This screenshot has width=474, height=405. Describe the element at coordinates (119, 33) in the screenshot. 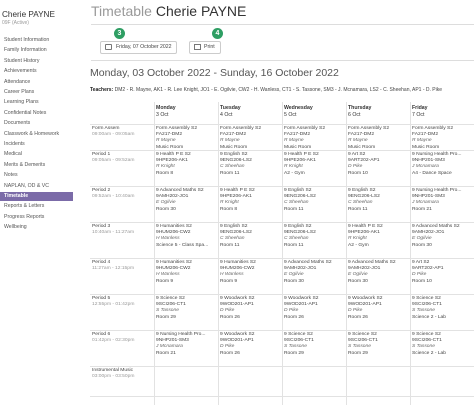

I see `annotation-badge-3: 3` at that location.